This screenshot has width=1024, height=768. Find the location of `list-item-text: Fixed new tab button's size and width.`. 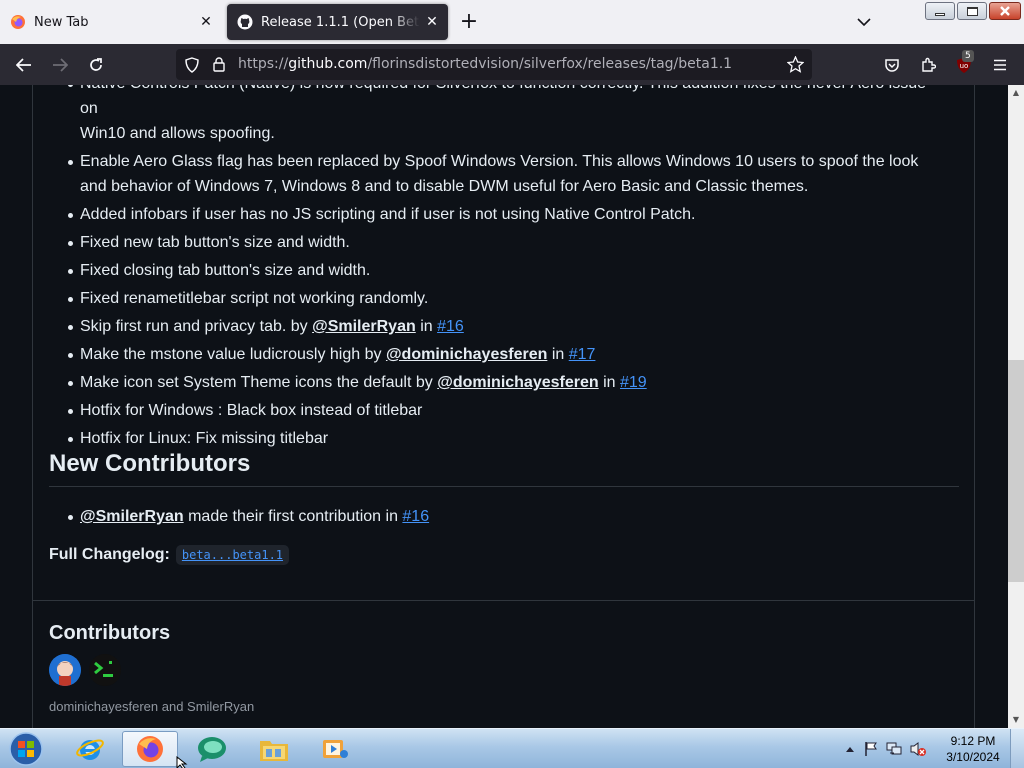

list-item-text: Fixed new tab button's size and width. is located at coordinates (215, 242).